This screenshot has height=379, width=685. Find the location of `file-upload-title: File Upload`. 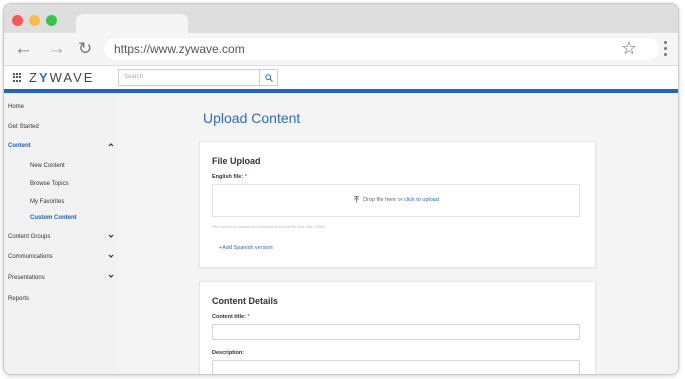

file-upload-title: File Upload is located at coordinates (236, 161).